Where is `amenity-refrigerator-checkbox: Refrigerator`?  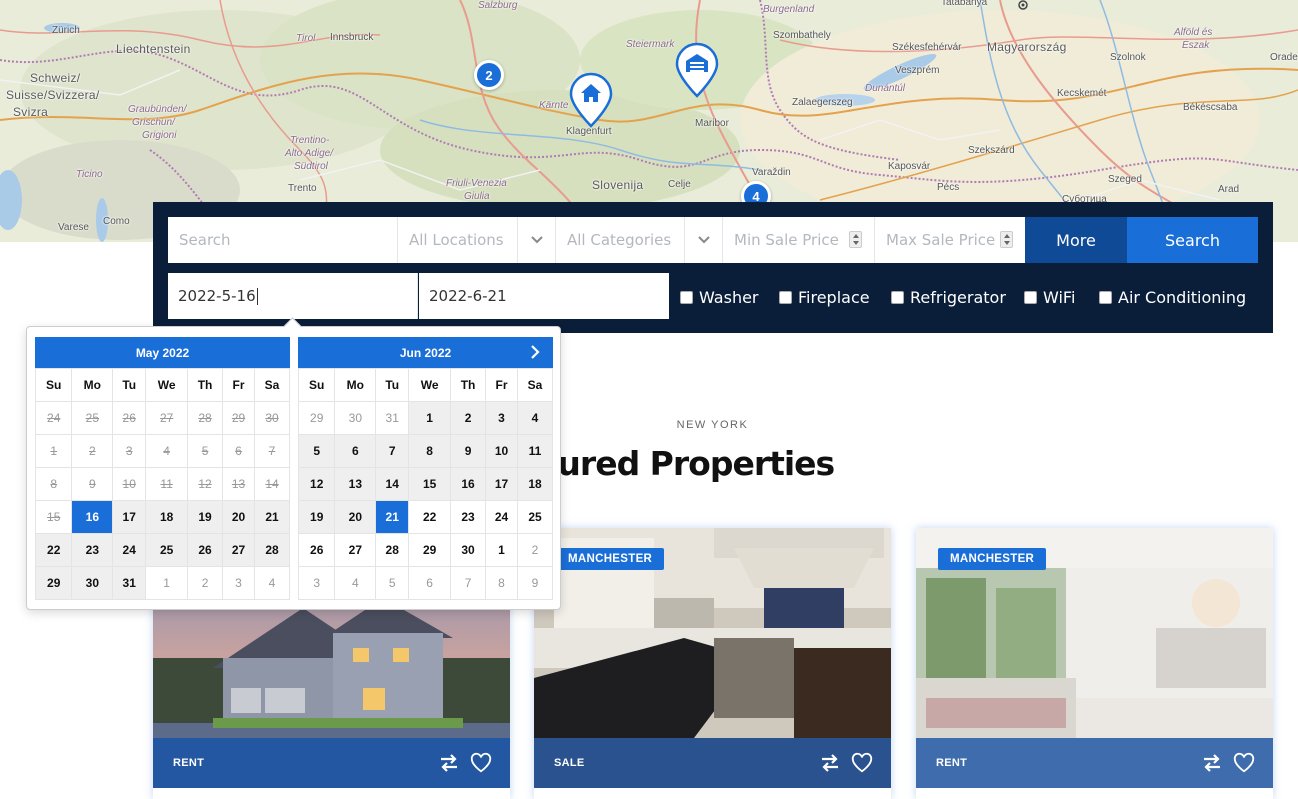 amenity-refrigerator-checkbox: Refrigerator is located at coordinates (948, 297).